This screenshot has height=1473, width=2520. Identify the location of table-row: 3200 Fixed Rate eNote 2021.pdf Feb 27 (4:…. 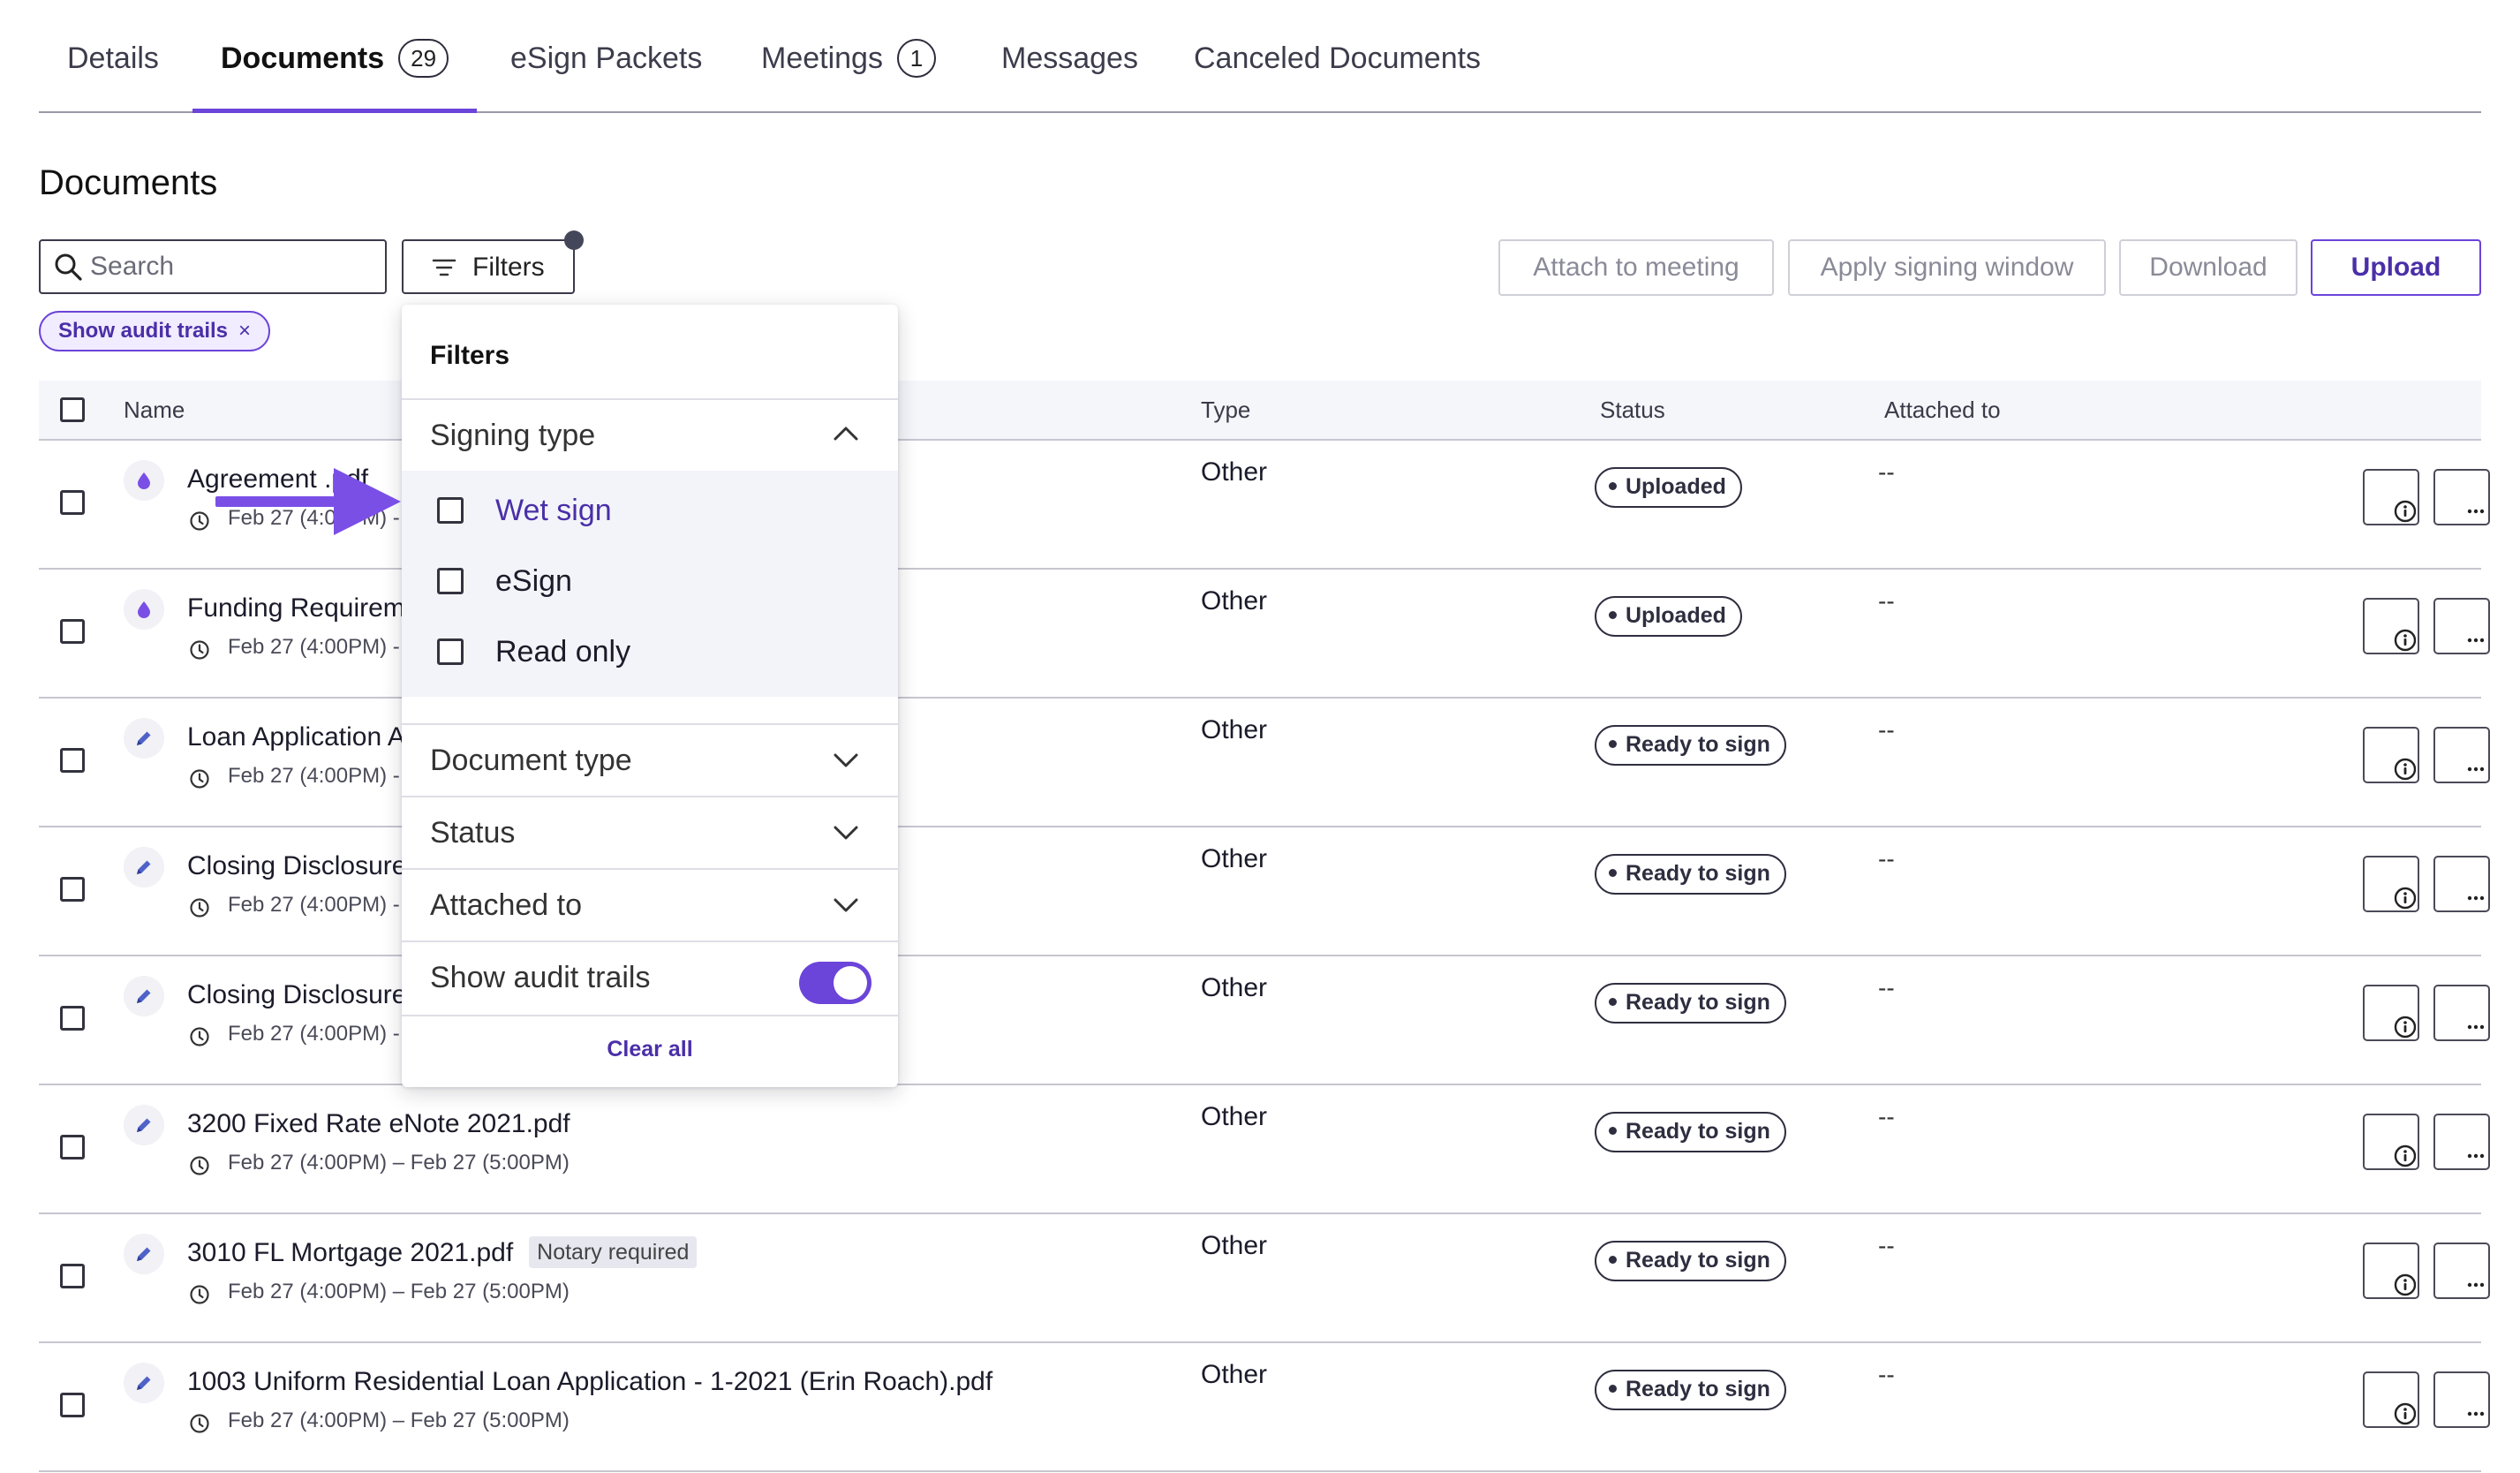
(1264, 1149).